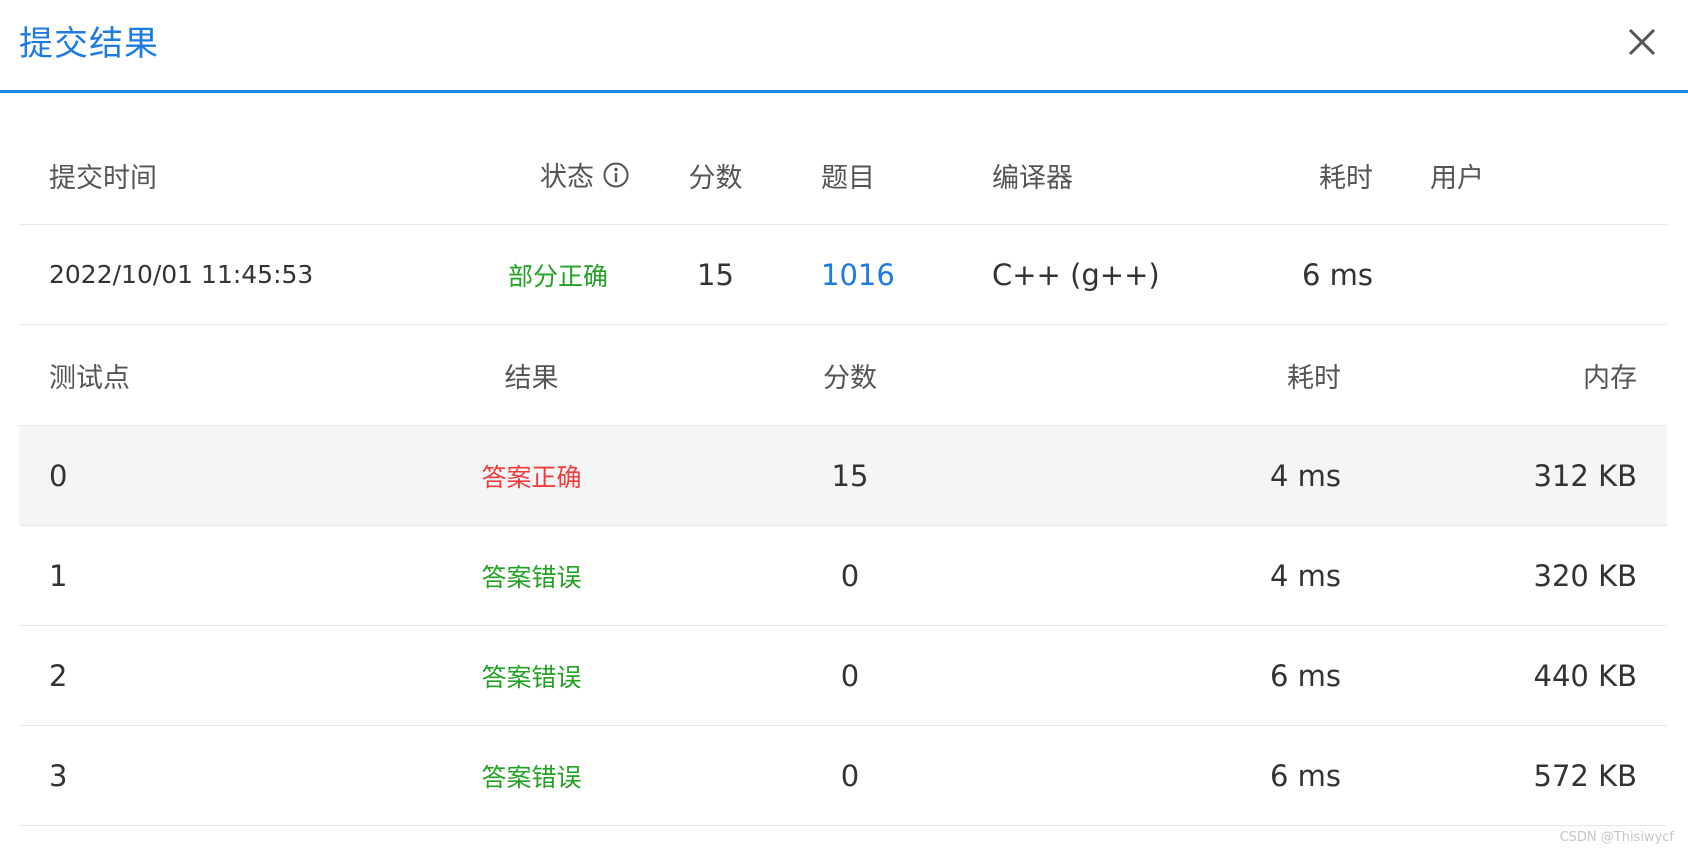 The image size is (1688, 857). I want to click on result-cell: 答案正确, so click(531, 475).